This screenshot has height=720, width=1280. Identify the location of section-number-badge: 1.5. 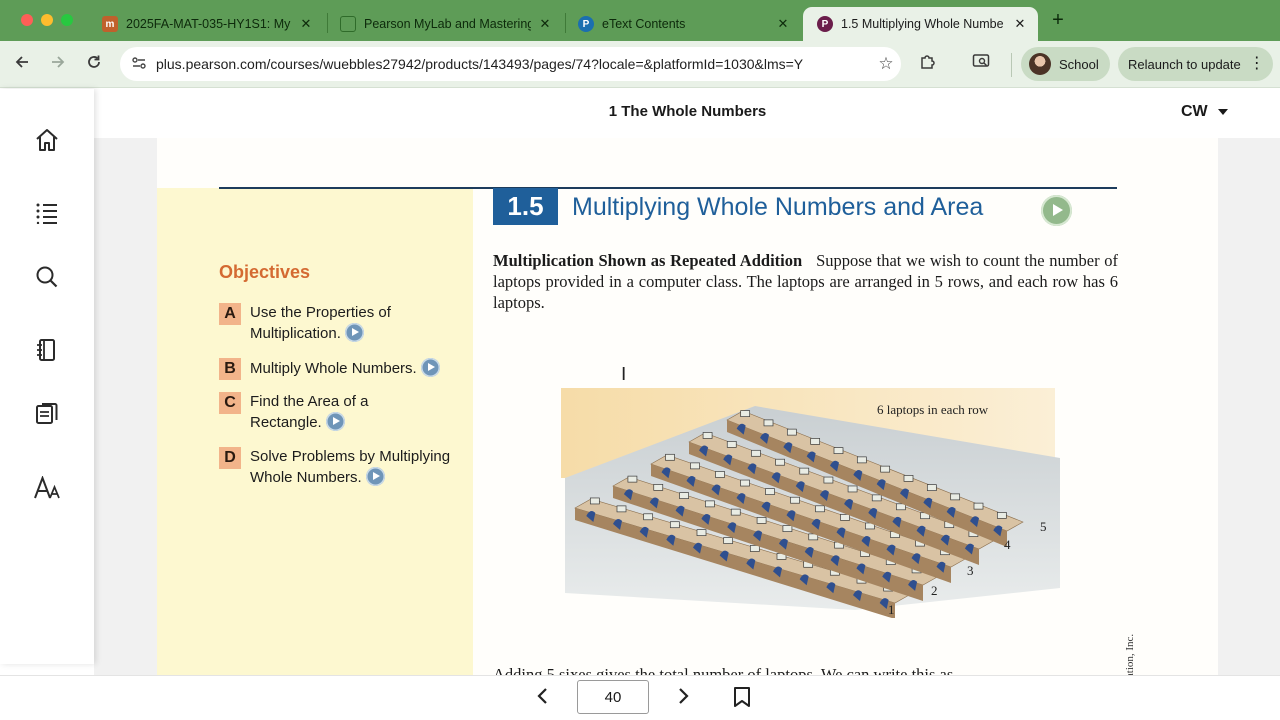
(525, 206).